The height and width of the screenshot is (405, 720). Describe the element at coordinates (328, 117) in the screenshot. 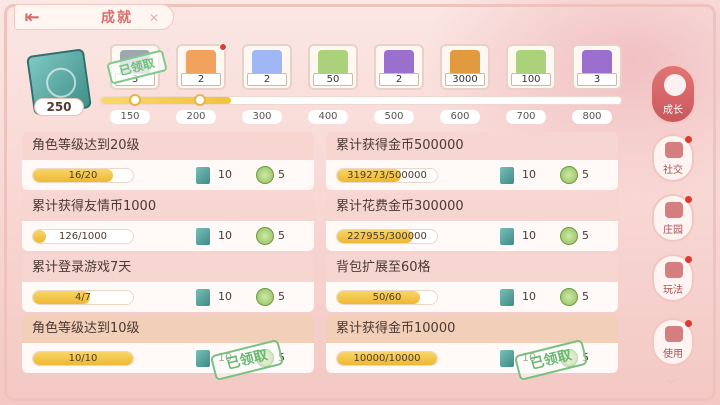

I see `milestone-tick: 400` at that location.